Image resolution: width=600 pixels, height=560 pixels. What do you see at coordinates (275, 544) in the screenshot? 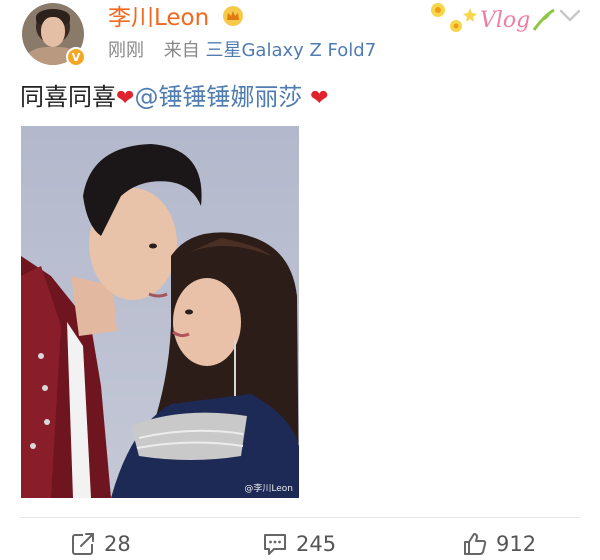
I see `comment-icon` at bounding box center [275, 544].